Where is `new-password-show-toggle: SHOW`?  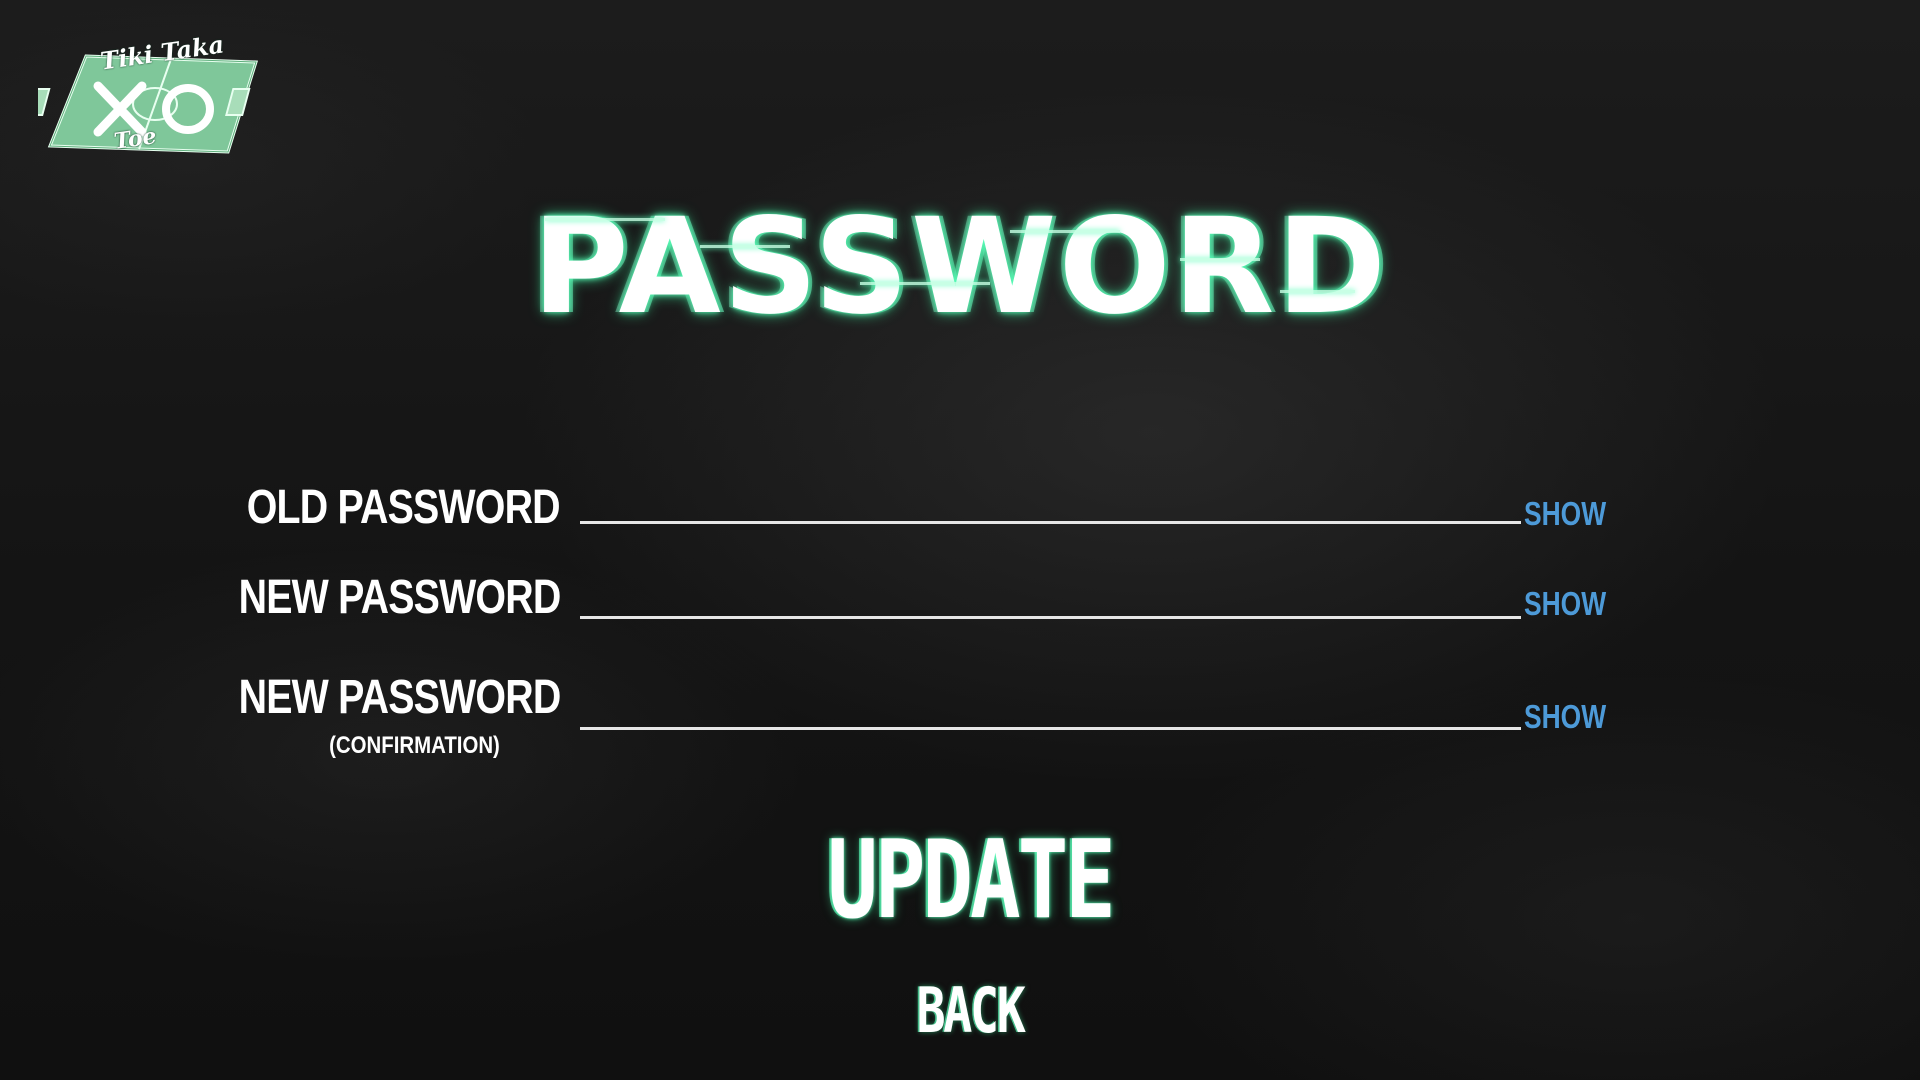
new-password-show-toggle: SHOW is located at coordinates (1565, 604).